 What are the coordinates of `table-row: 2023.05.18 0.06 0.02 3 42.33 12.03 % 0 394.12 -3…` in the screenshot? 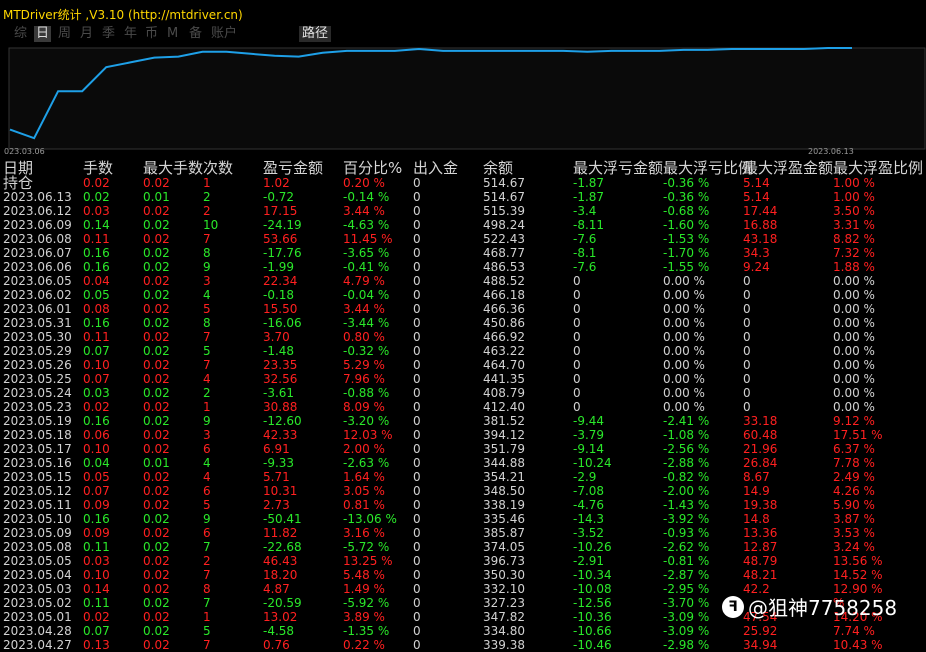 It's located at (463, 435).